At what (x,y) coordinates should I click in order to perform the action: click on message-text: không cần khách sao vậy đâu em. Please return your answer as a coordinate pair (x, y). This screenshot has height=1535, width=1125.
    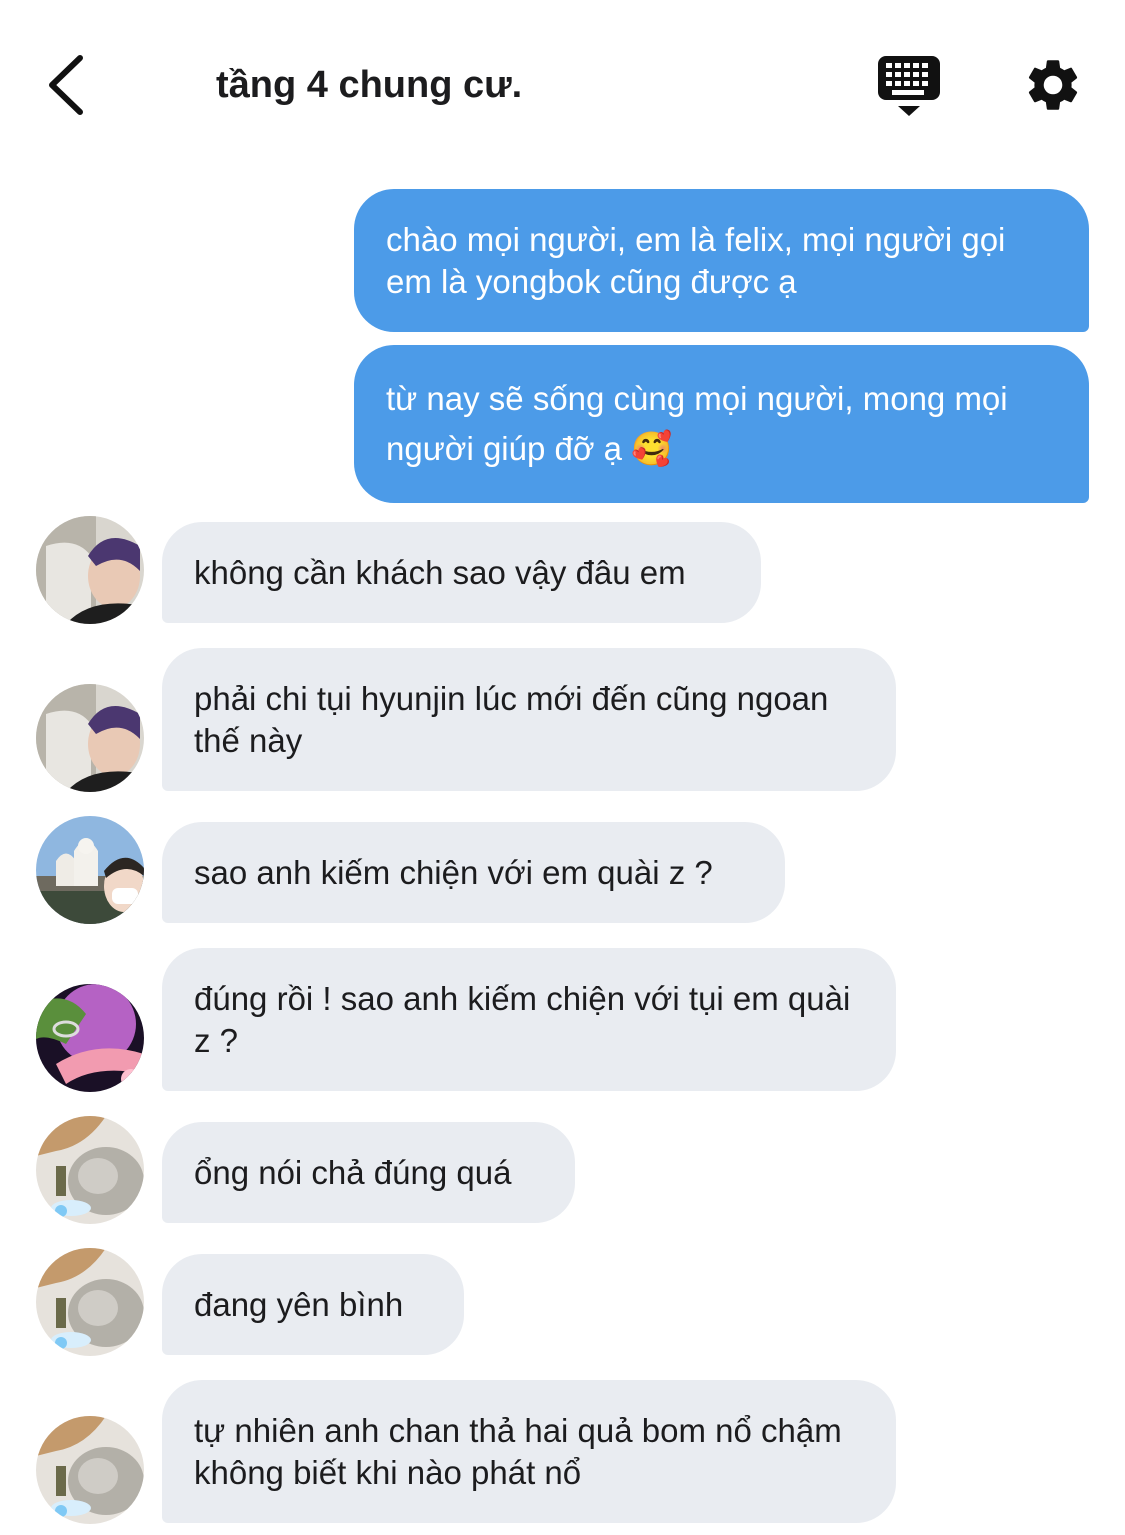
    Looking at the image, I should click on (440, 572).